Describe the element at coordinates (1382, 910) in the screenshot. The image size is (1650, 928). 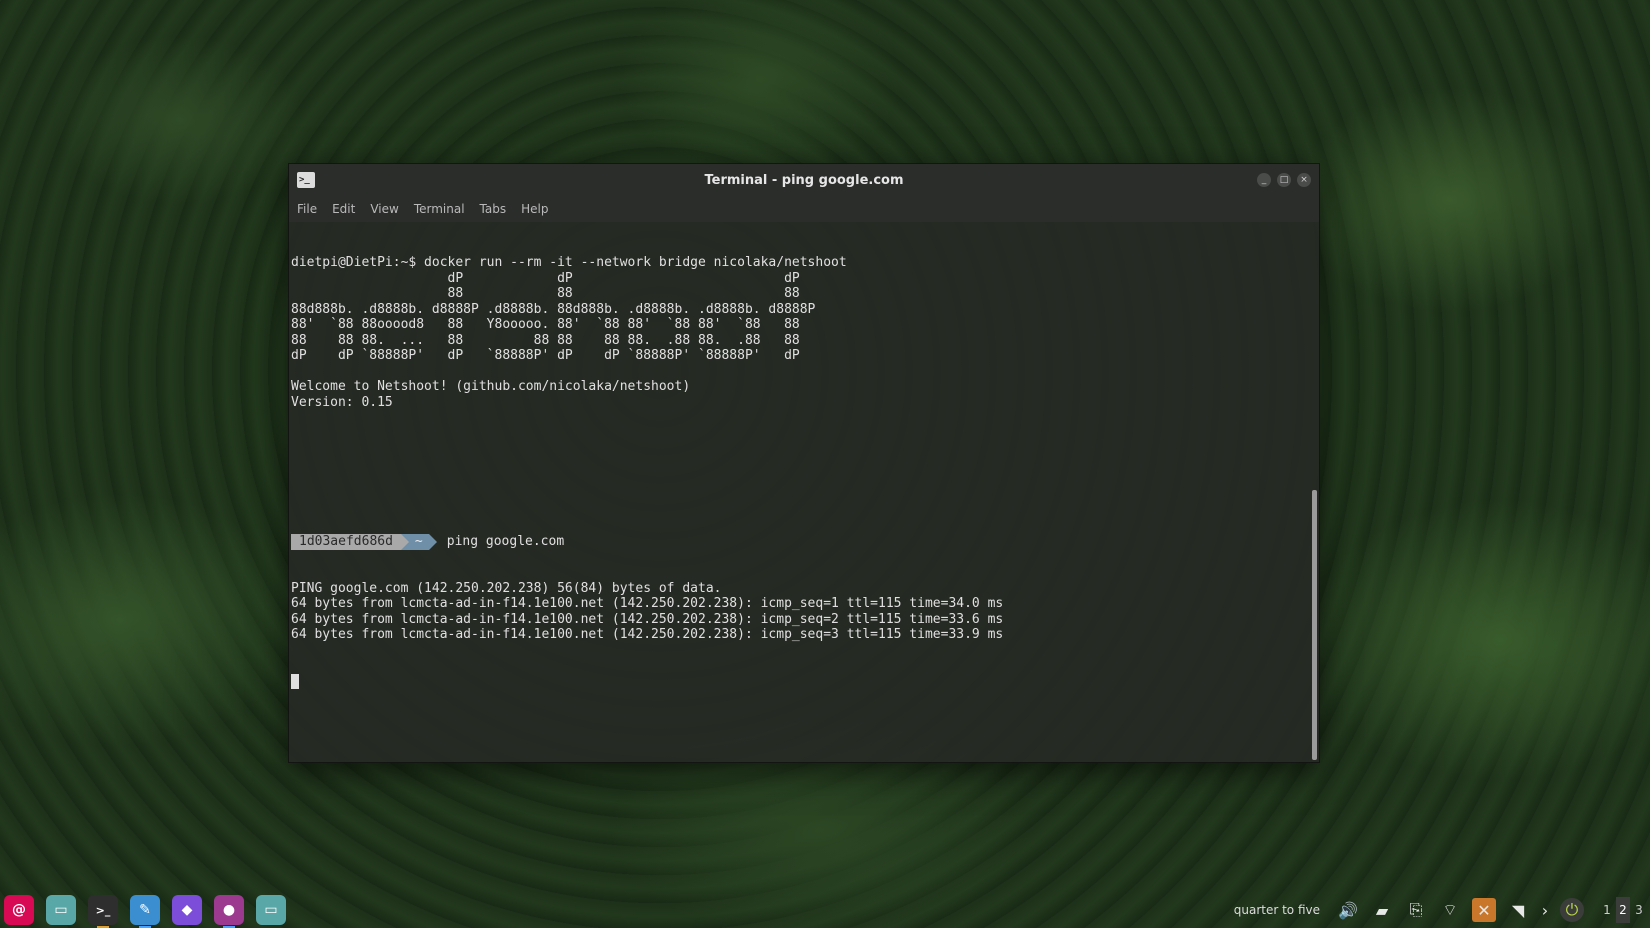
I see `notes-icon: ▰` at that location.